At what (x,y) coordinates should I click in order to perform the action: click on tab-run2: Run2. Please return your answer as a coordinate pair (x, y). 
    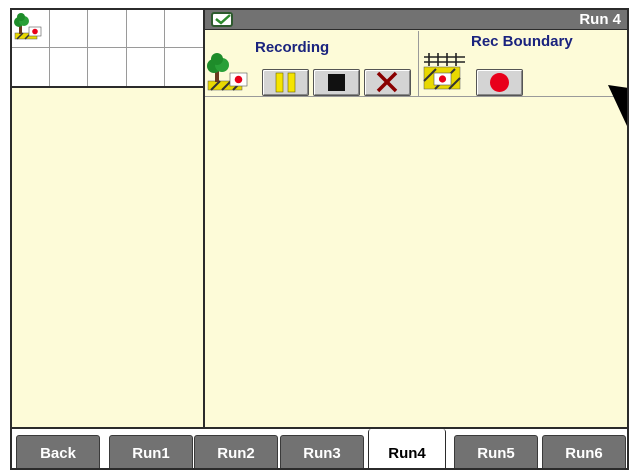
    Looking at the image, I should click on (236, 451).